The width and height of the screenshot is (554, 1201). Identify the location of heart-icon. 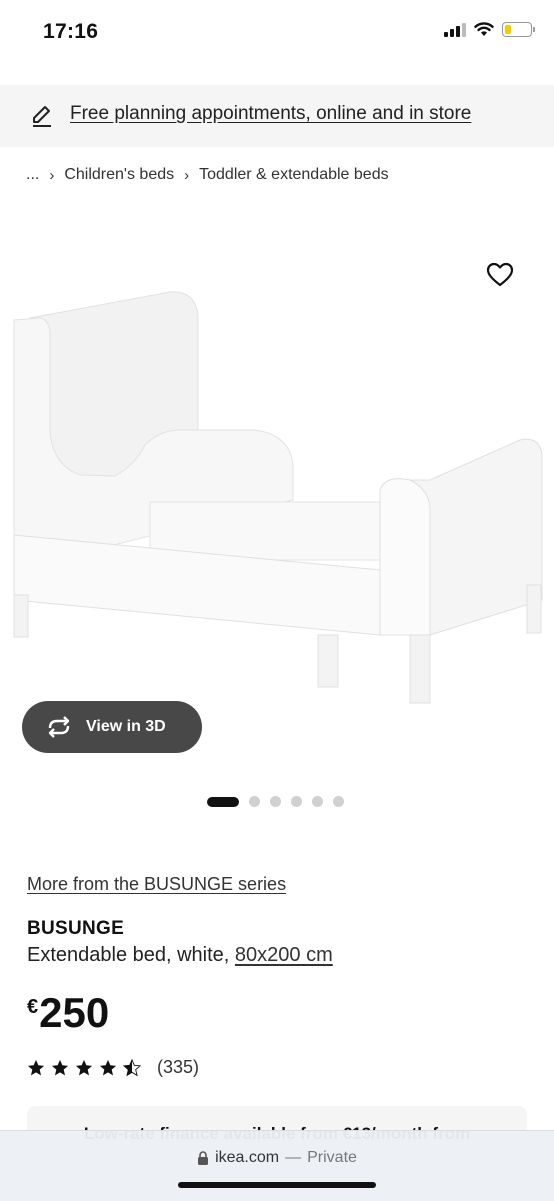
(500, 275).